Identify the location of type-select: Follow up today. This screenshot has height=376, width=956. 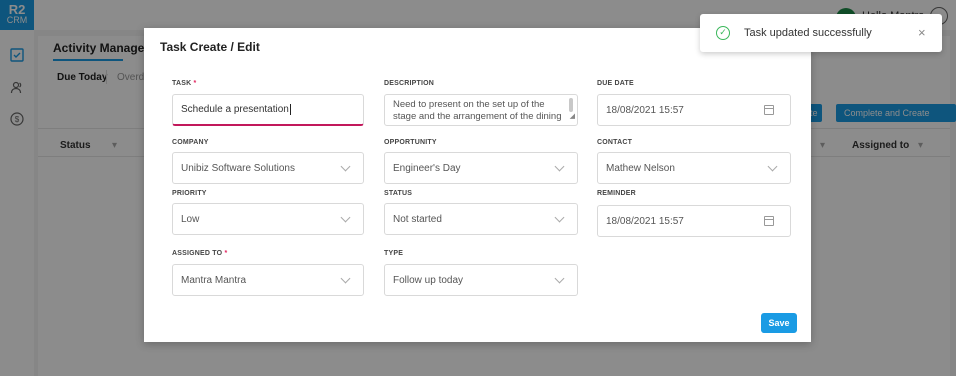
(481, 280).